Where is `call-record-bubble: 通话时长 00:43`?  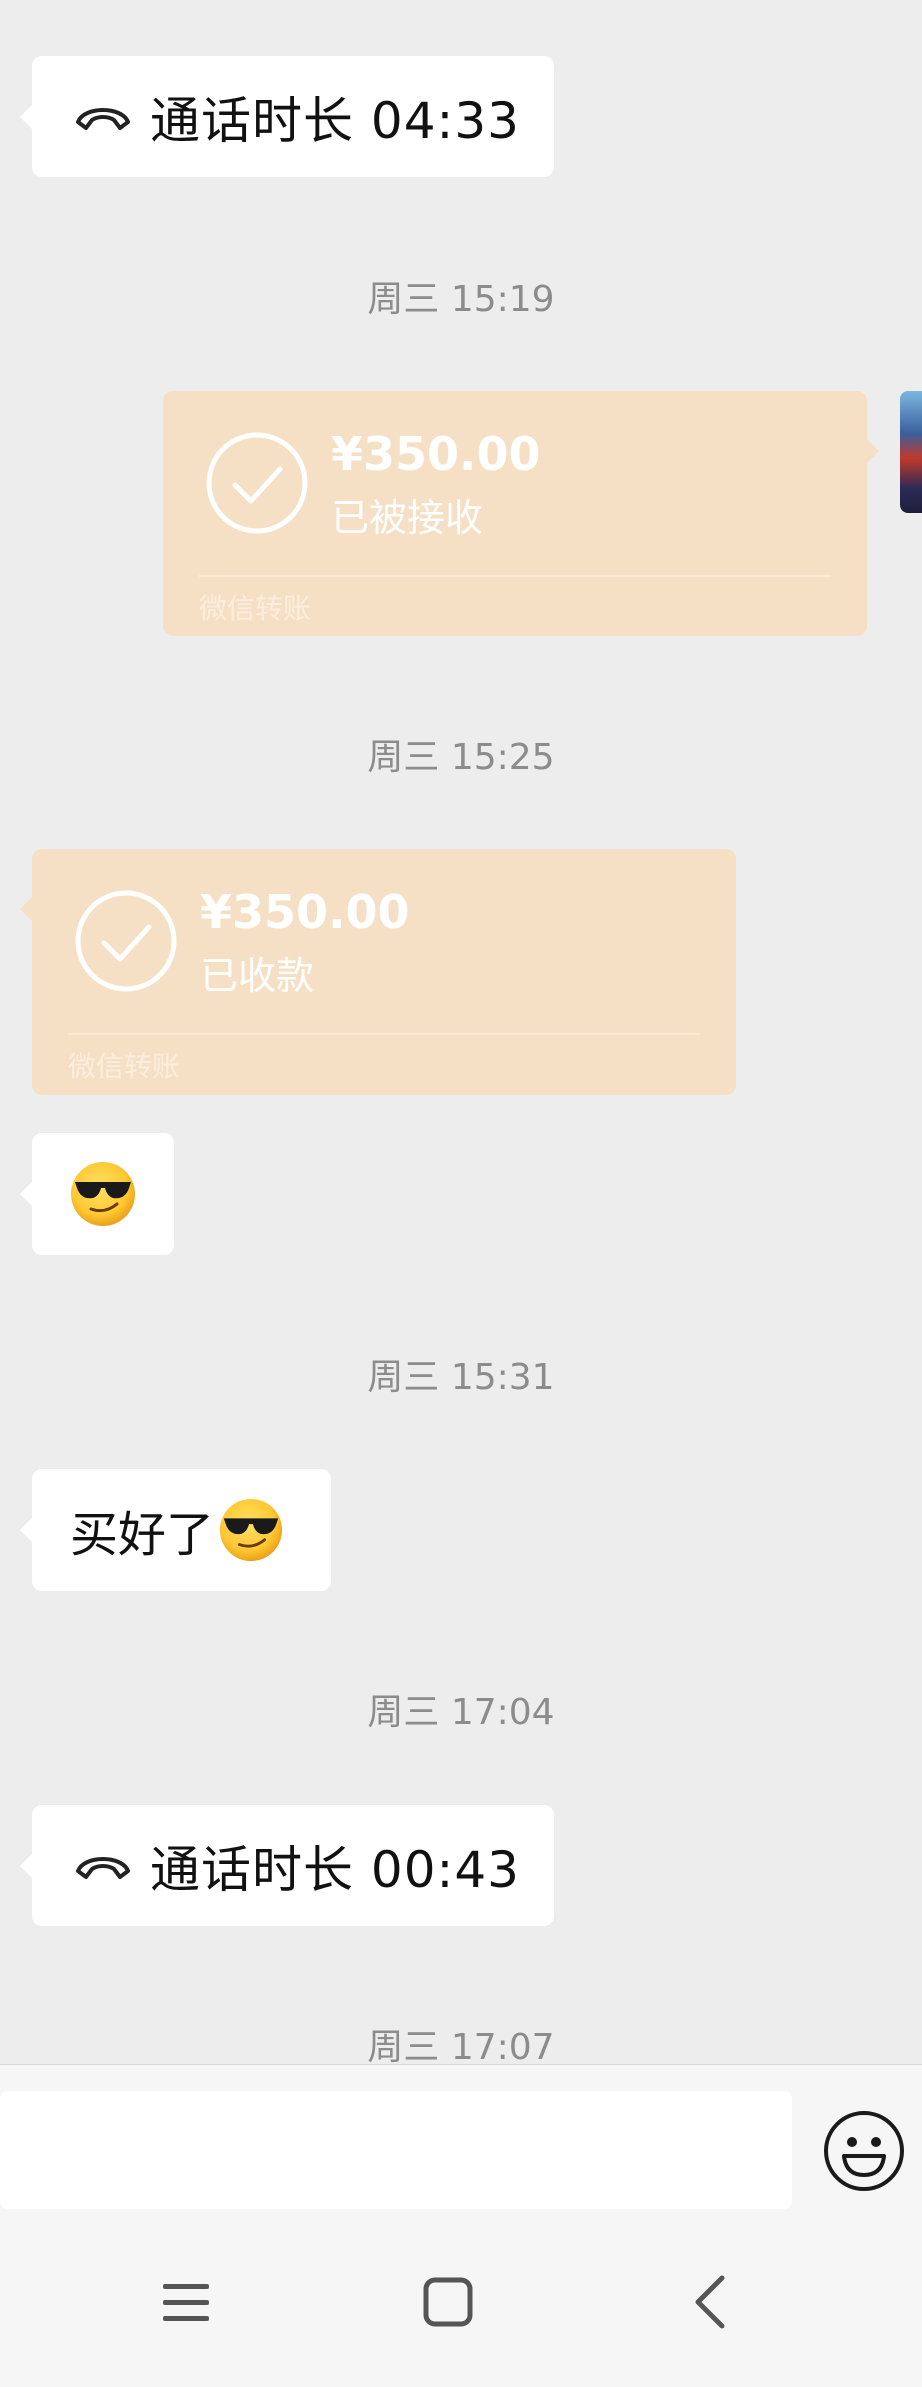 call-record-bubble: 通话时长 00:43 is located at coordinates (287, 1865).